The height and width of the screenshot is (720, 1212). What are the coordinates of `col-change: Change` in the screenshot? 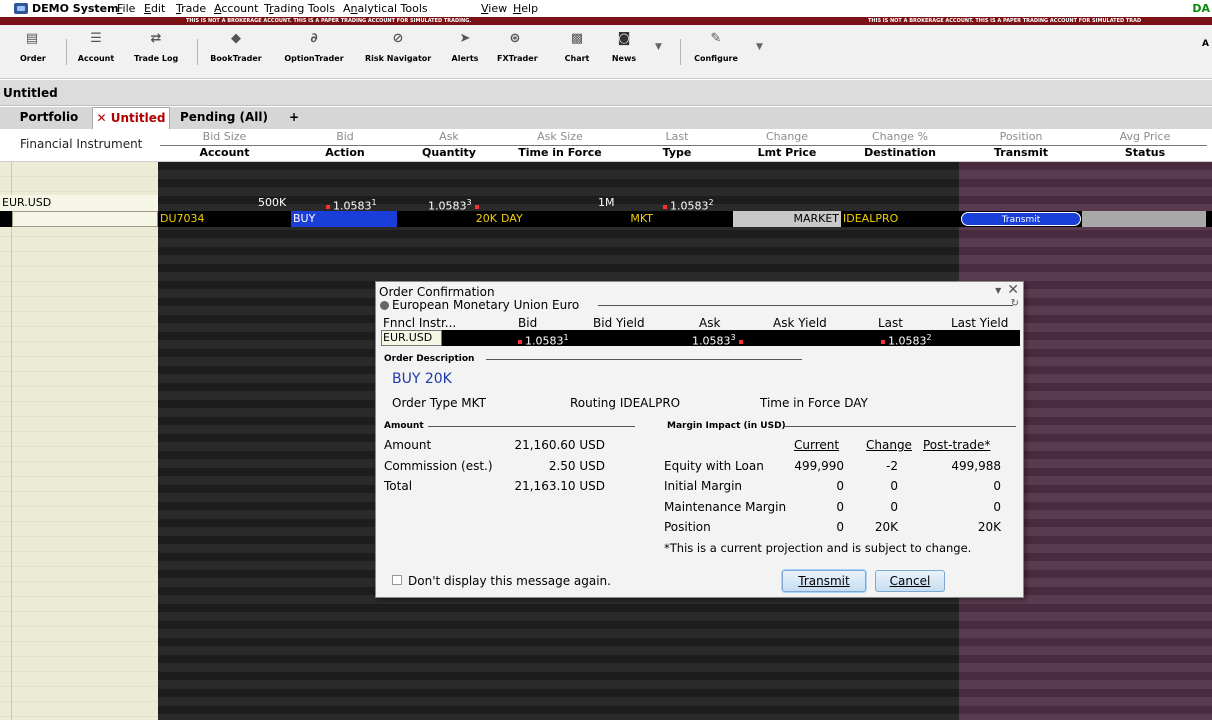 It's located at (787, 136).